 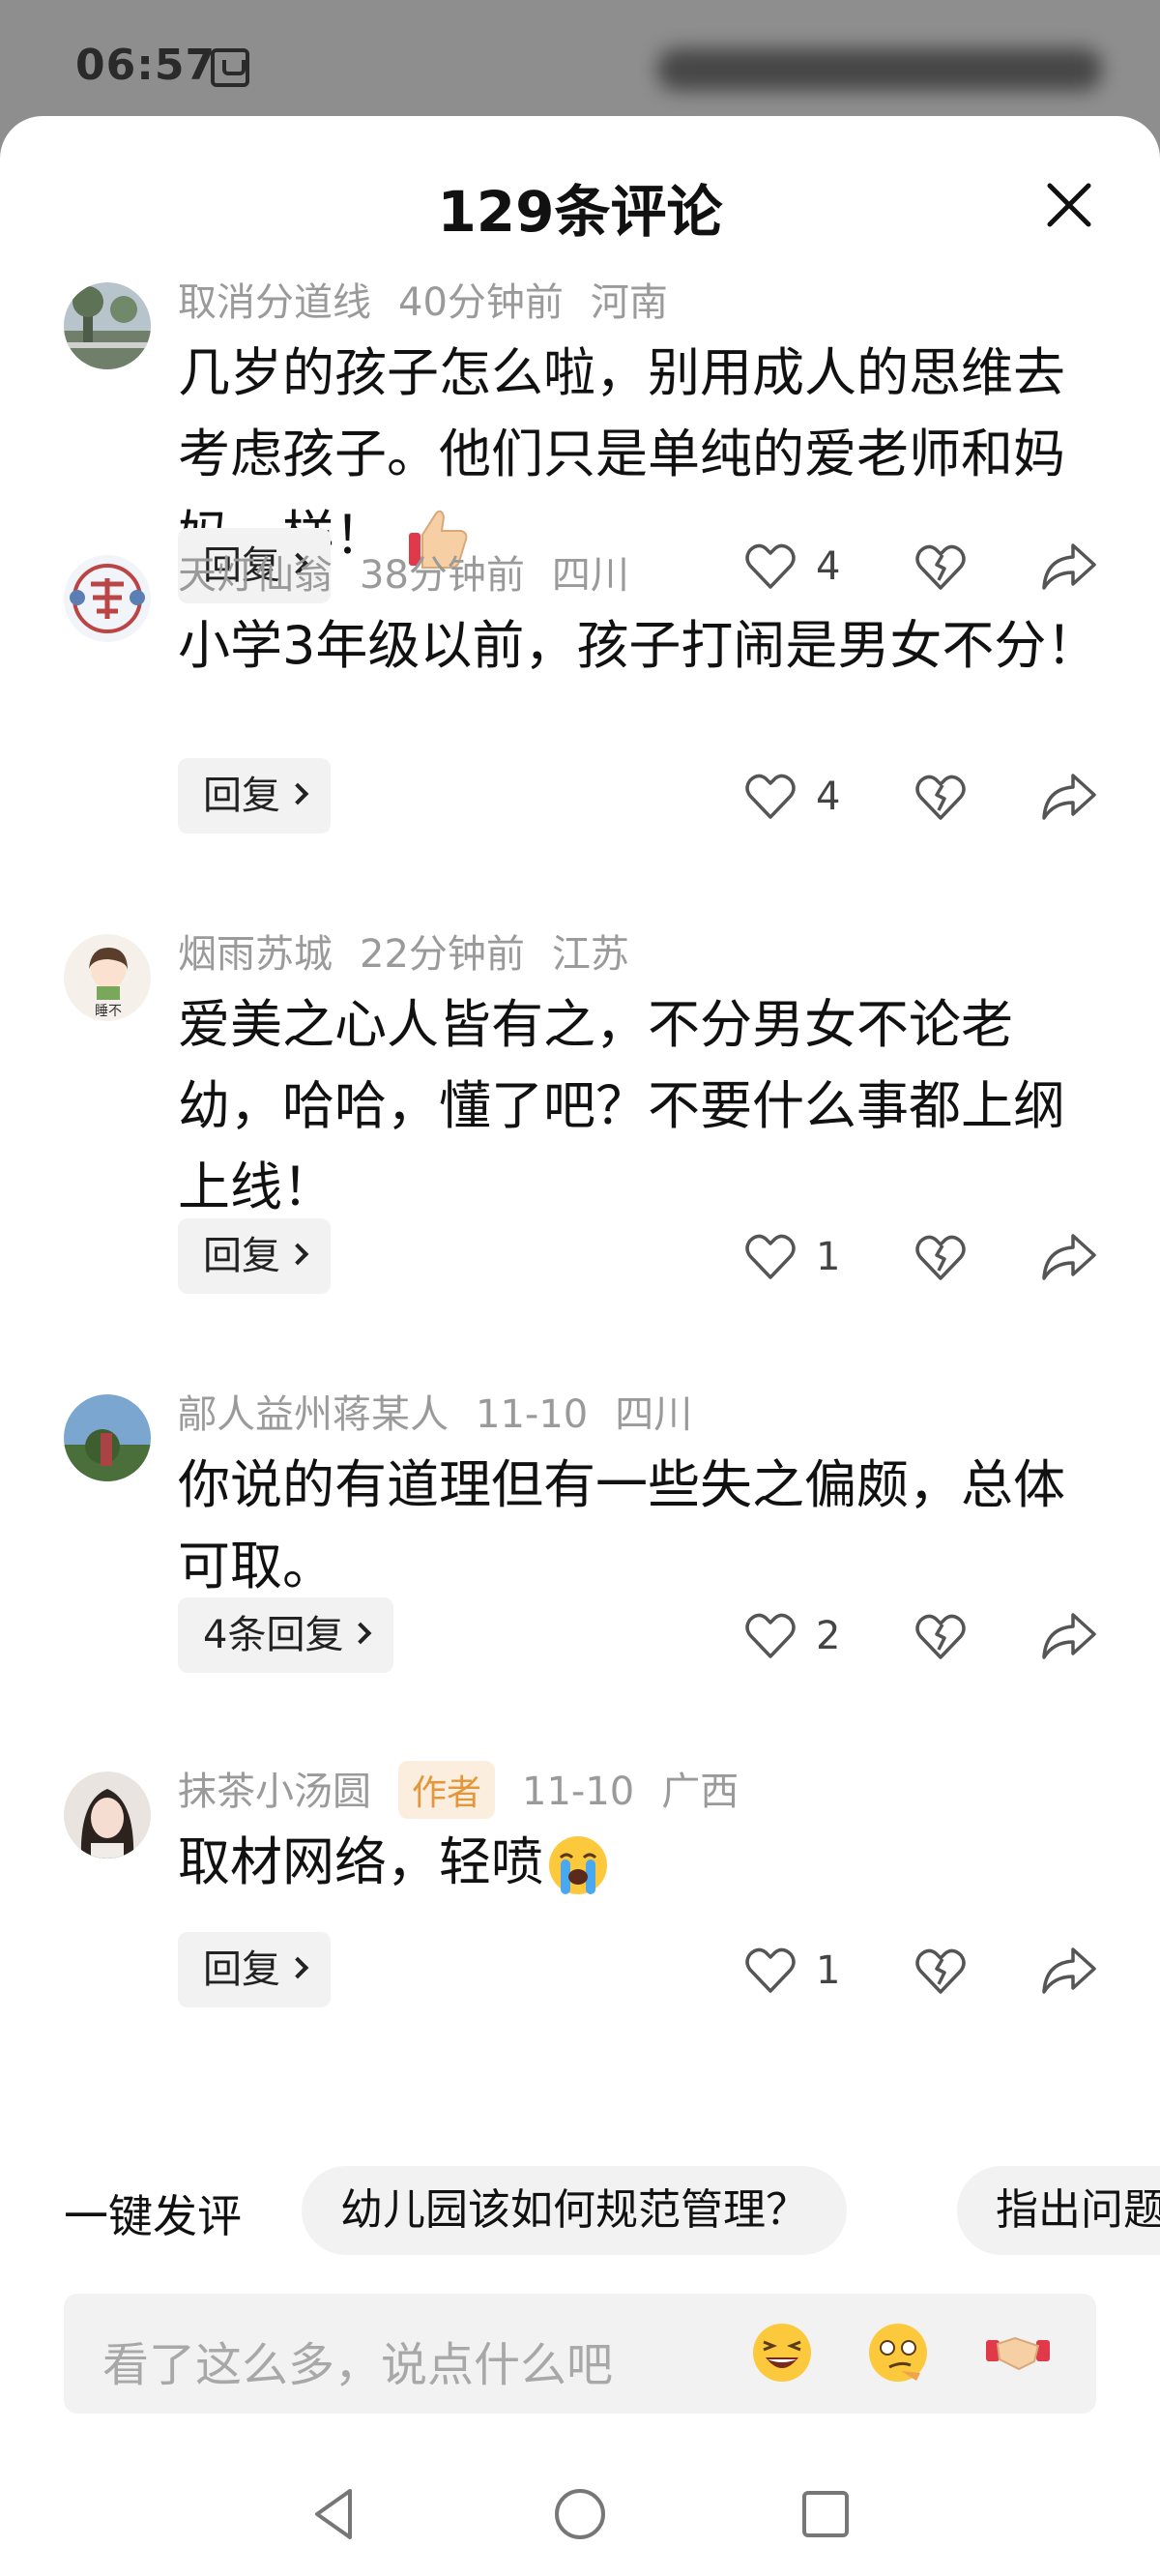 What do you see at coordinates (313, 1414) in the screenshot?
I see `username: 鄗人益州蒋某人` at bounding box center [313, 1414].